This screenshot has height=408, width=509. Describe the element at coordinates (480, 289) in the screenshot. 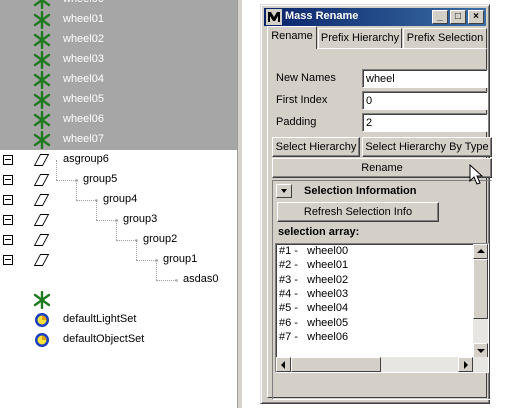

I see `vertical-scroll-thumb` at that location.